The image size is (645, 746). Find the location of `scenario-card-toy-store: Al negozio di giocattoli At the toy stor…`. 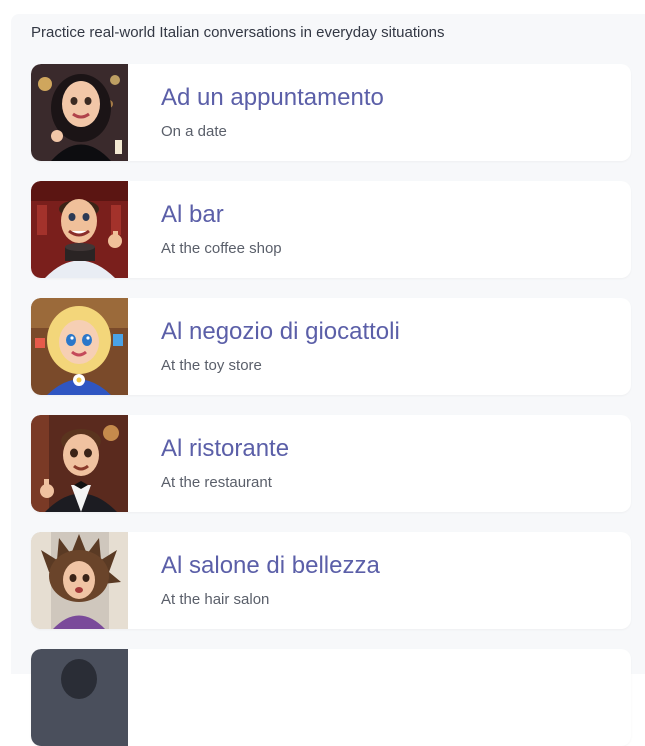

scenario-card-toy-store: Al negozio di giocattoli At the toy stor… is located at coordinates (331, 346).